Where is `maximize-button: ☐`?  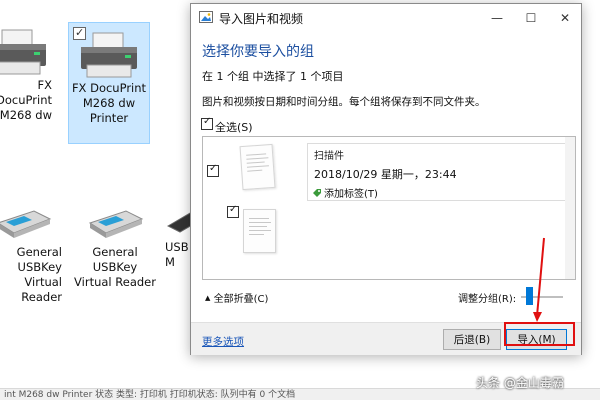 maximize-button: ☐ is located at coordinates (531, 18).